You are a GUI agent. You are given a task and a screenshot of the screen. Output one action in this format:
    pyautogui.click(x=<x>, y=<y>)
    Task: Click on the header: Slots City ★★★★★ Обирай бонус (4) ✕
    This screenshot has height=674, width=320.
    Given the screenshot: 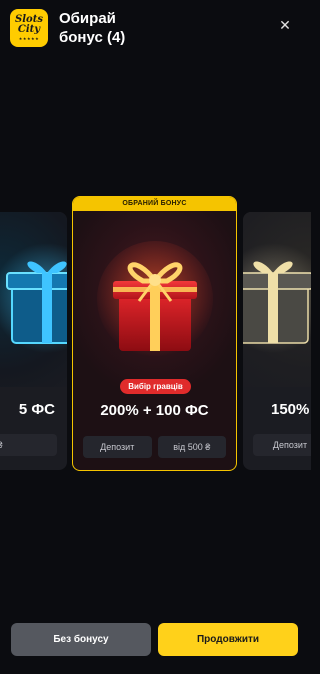 What is the action you would take?
    pyautogui.click(x=155, y=26)
    